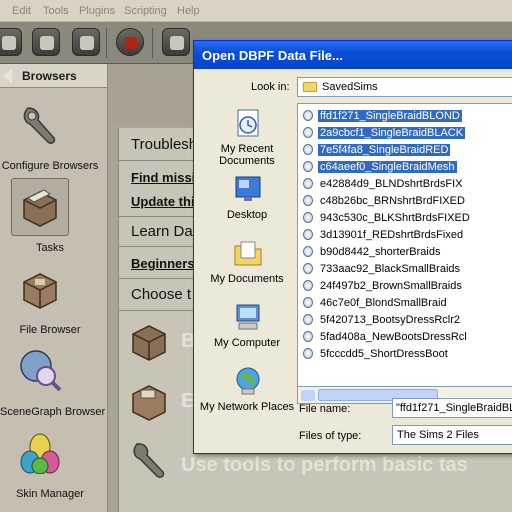 The image size is (512, 512). Describe the element at coordinates (324, 465) in the screenshot. I see `task-tools-label: Use tools to perform basic tas` at that location.